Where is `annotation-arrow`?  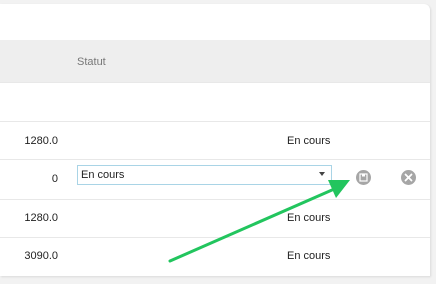 annotation-arrow is located at coordinates (259, 221).